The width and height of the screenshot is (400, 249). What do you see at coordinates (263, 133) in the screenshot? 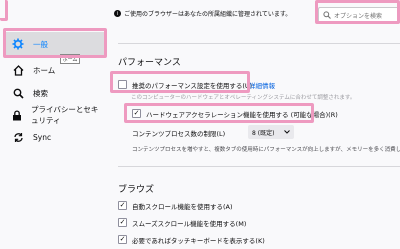
I see `process-limit-value: 8 (既定)` at bounding box center [263, 133].